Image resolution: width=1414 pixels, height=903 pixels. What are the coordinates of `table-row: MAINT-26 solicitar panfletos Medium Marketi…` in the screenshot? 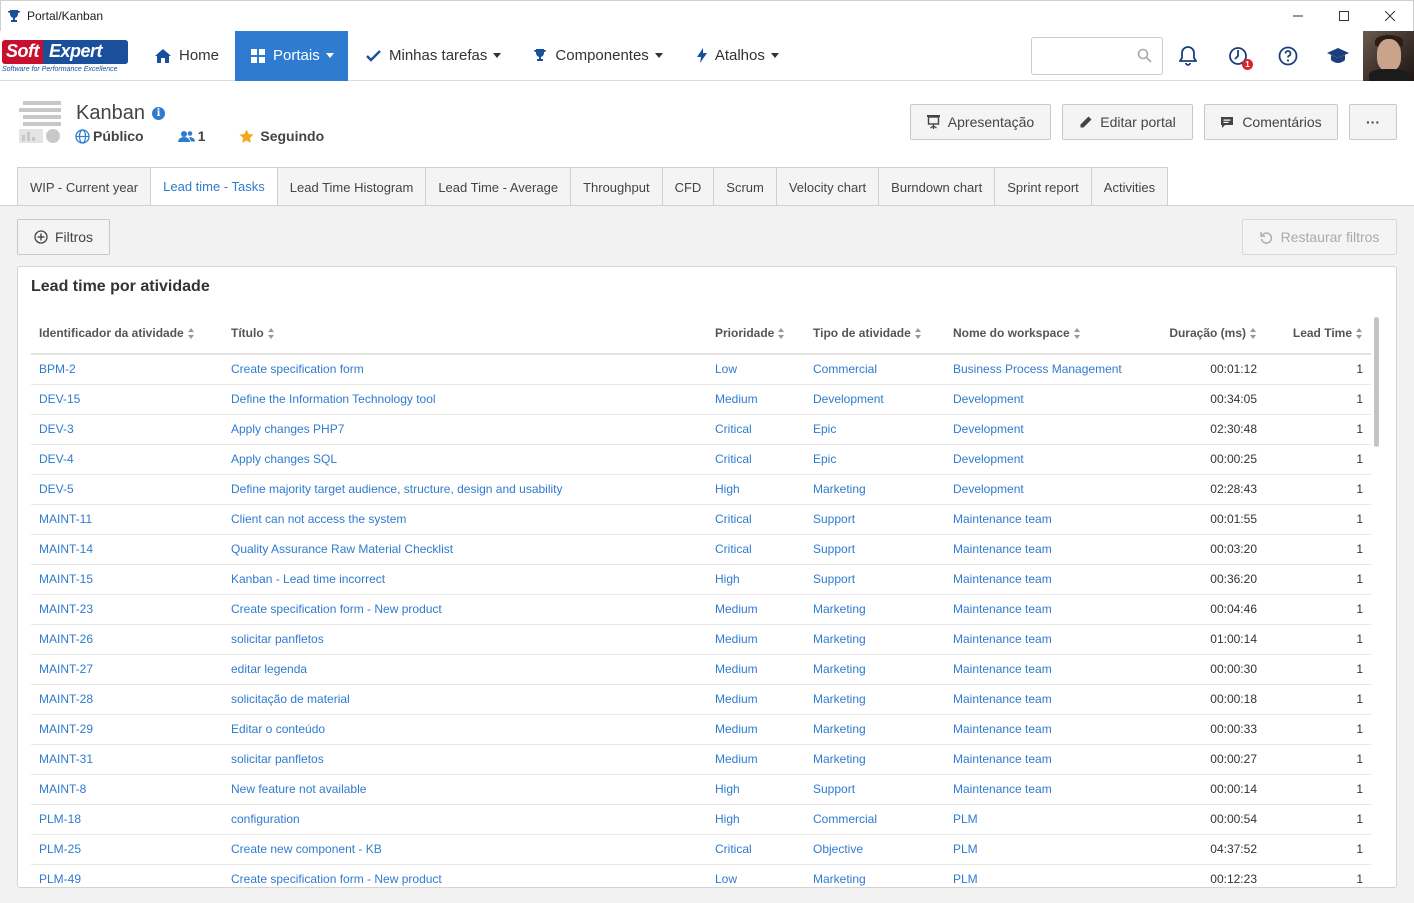 It's located at (701, 639).